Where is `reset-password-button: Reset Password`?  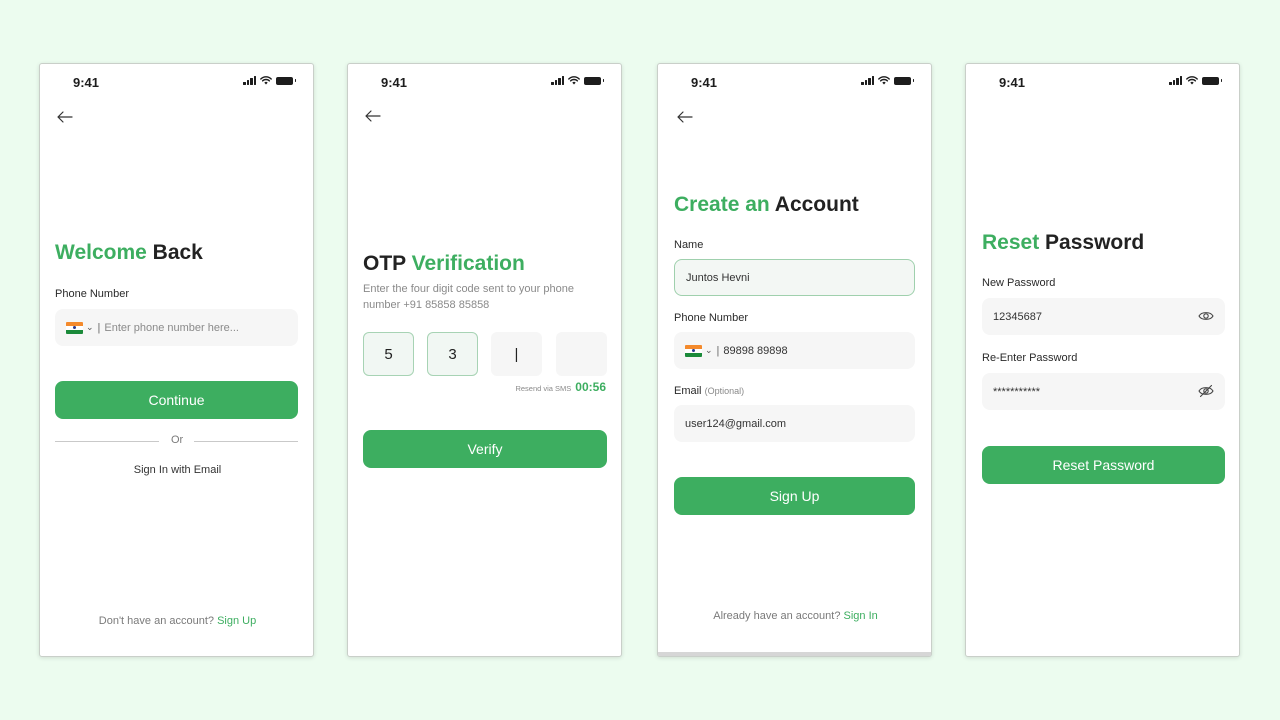
reset-password-button: Reset Password is located at coordinates (1103, 465).